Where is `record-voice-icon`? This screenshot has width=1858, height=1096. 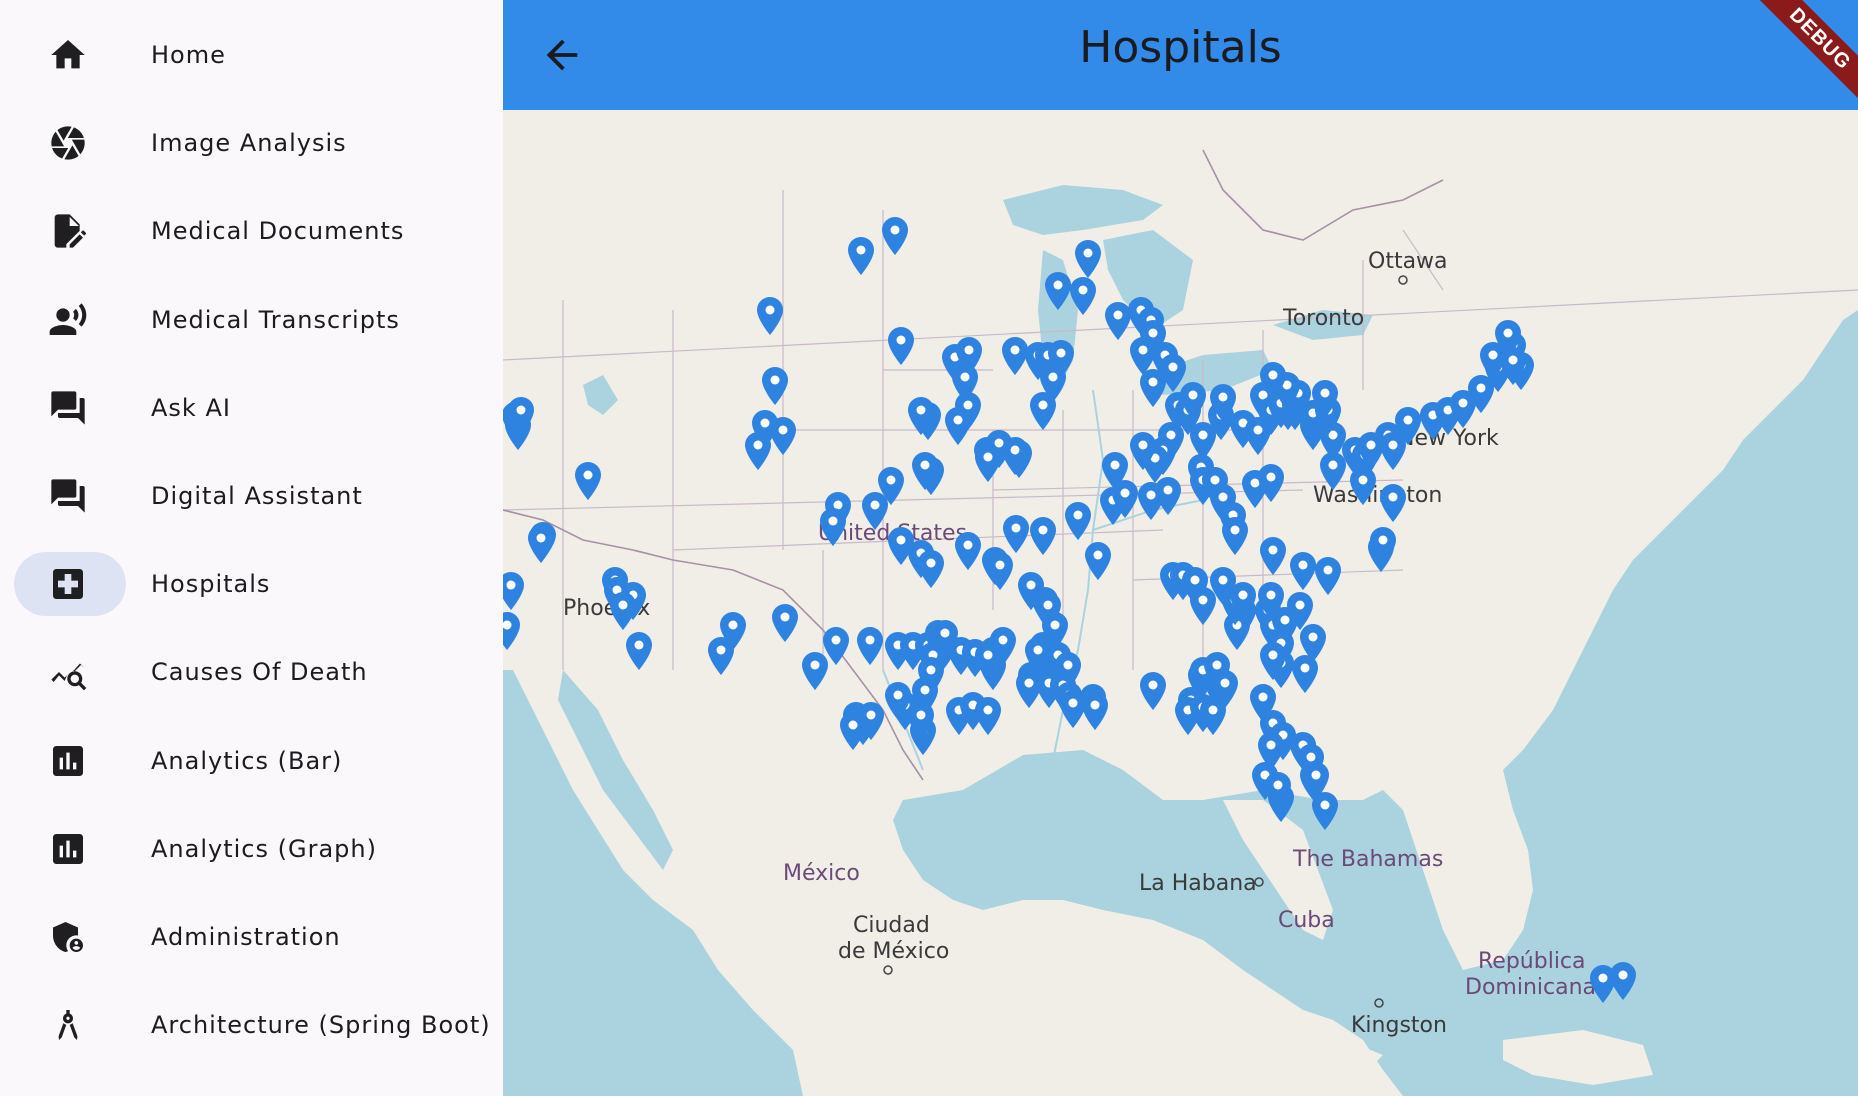 record-voice-icon is located at coordinates (68, 320).